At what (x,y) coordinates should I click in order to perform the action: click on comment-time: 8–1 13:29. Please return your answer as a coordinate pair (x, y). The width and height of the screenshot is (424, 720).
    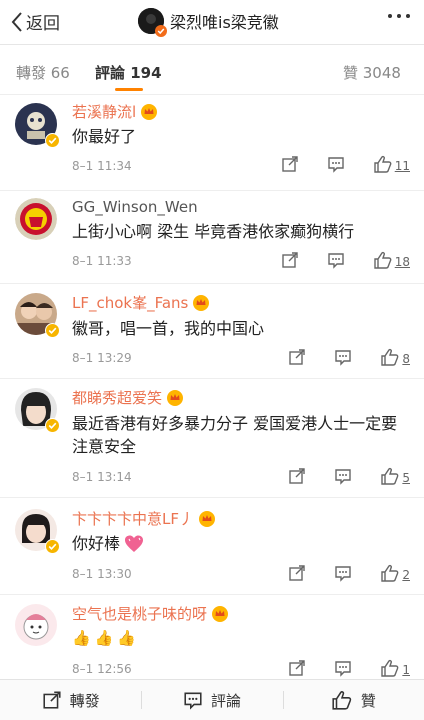
    Looking at the image, I should click on (102, 358).